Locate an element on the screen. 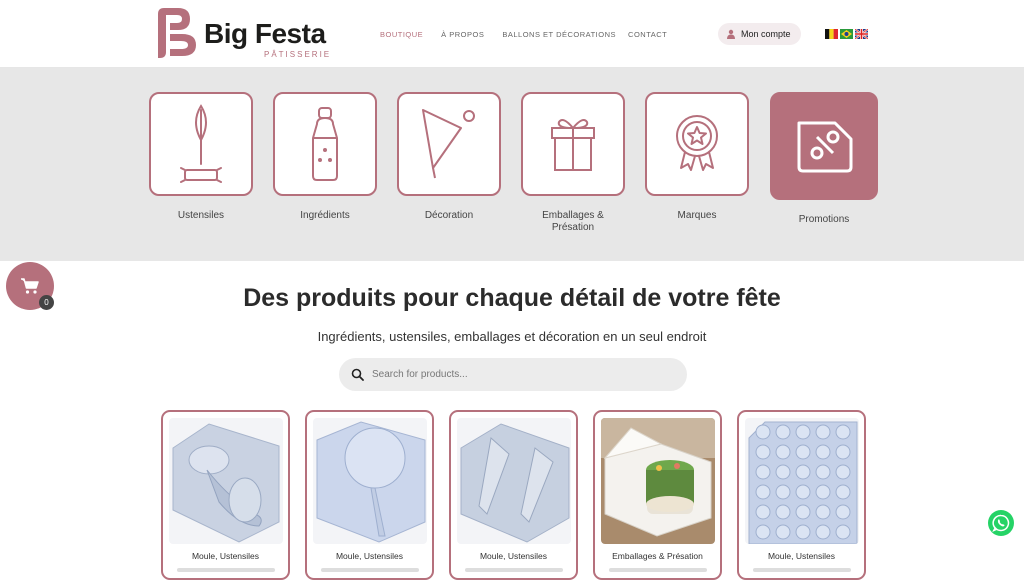 The width and height of the screenshot is (1024, 580). category-marques: Marques is located at coordinates (697, 157).